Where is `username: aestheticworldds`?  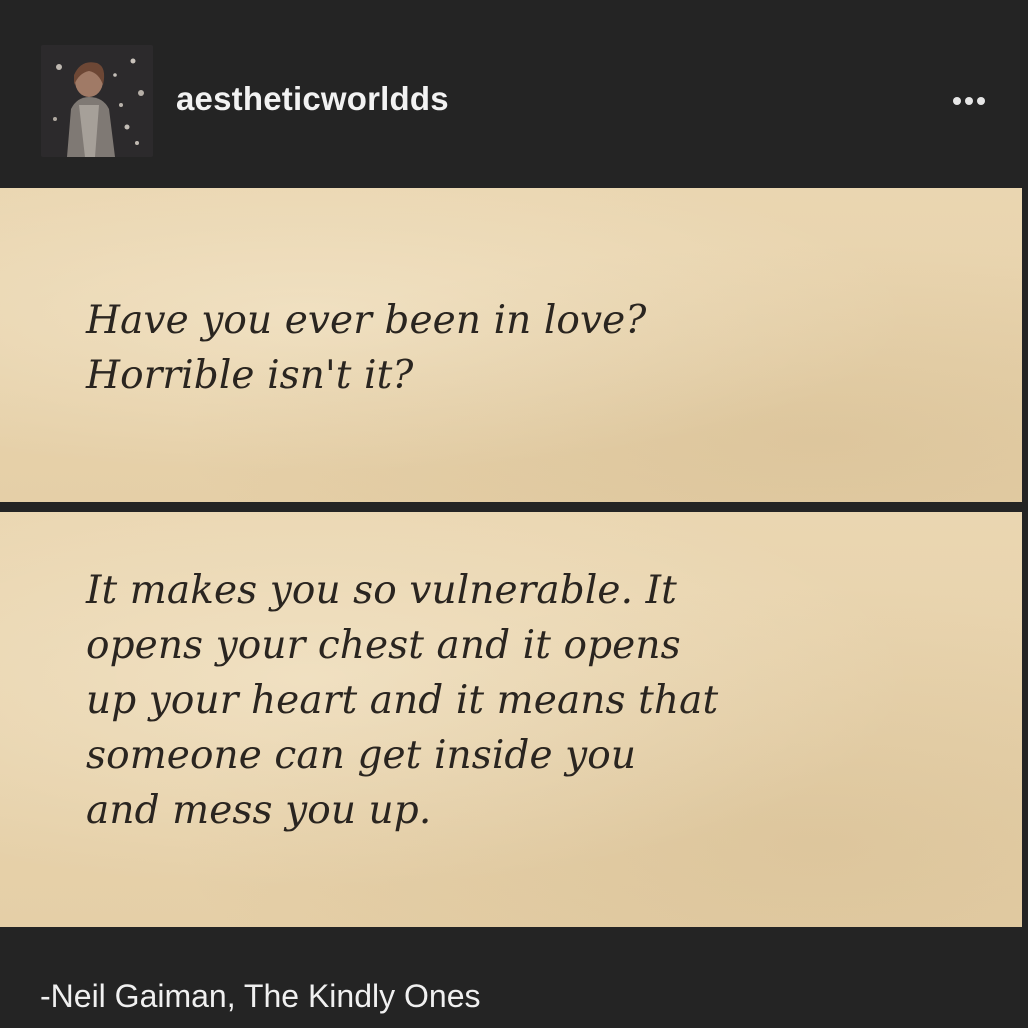
username: aestheticworldds is located at coordinates (312, 99).